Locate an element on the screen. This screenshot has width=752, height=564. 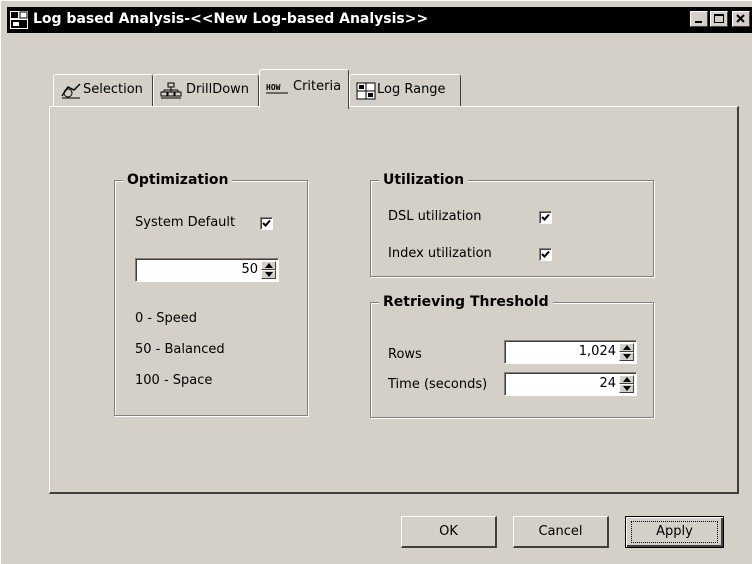
legend-space: 100 - Space is located at coordinates (174, 380).